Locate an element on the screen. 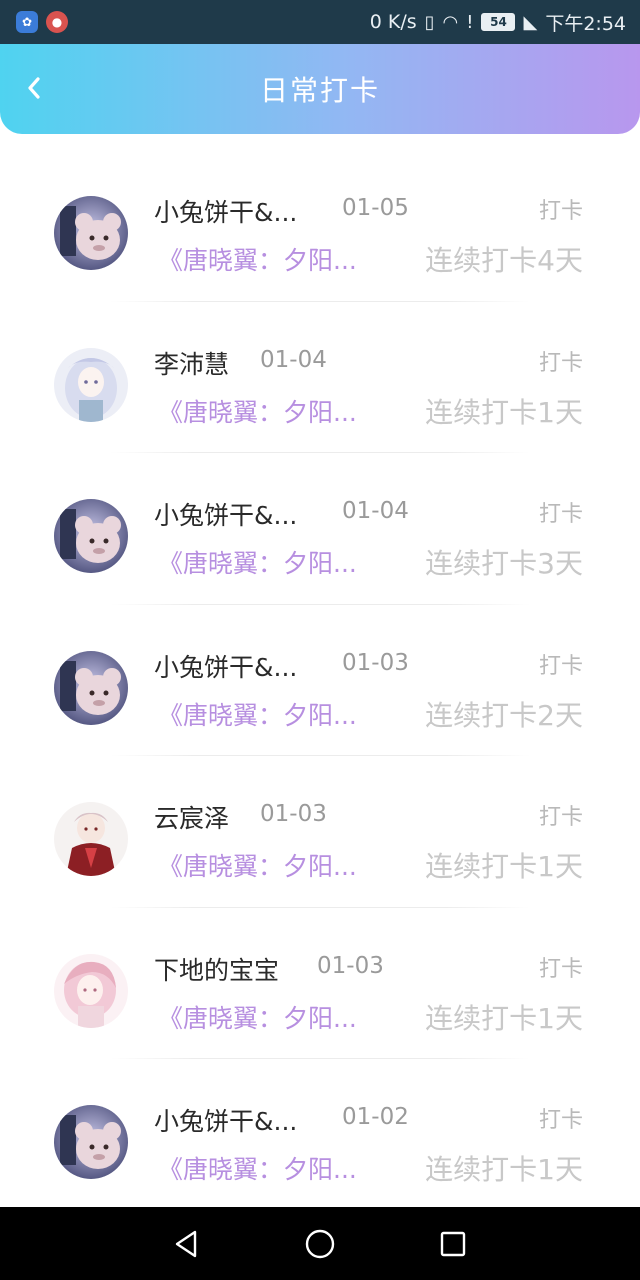 This screenshot has width=640, height=1280. nav-back-button is located at coordinates (187, 1244).